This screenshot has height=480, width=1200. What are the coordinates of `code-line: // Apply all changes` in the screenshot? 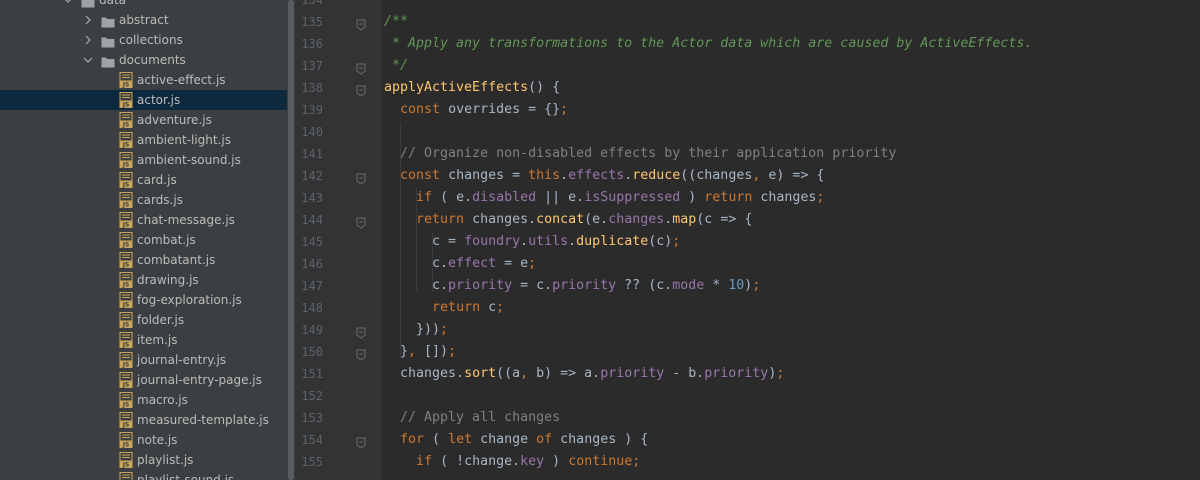 It's located at (472, 418).